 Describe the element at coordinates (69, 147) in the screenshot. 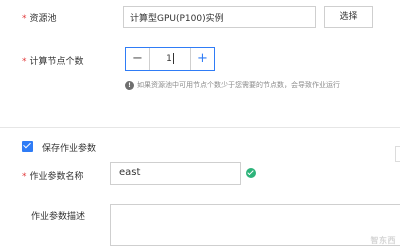

I see `save-params-label: 保存作业参数` at that location.